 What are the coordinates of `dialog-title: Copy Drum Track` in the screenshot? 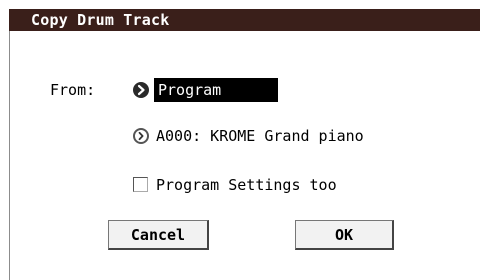 It's located at (100, 20).